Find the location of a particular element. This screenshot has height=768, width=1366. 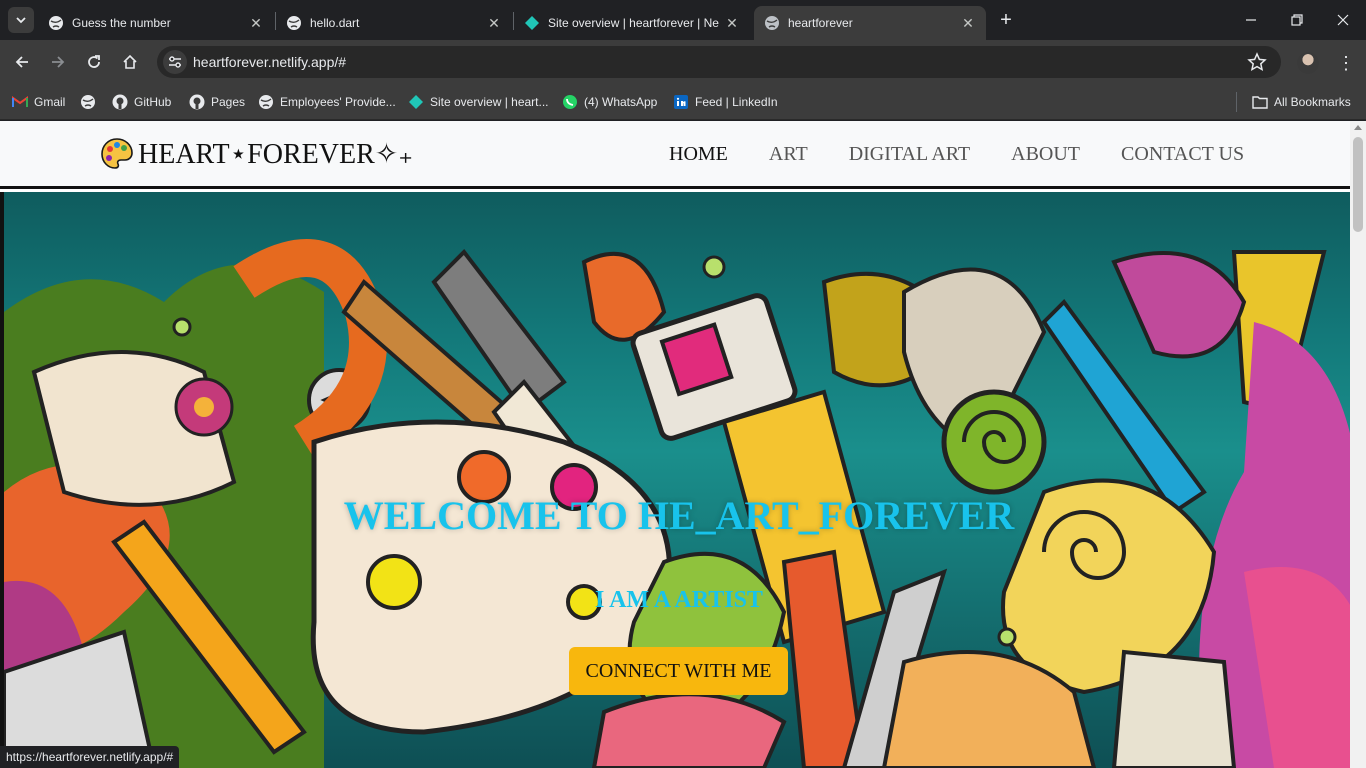

tab-hello-dart: hello.dart ✕ is located at coordinates (394, 23).